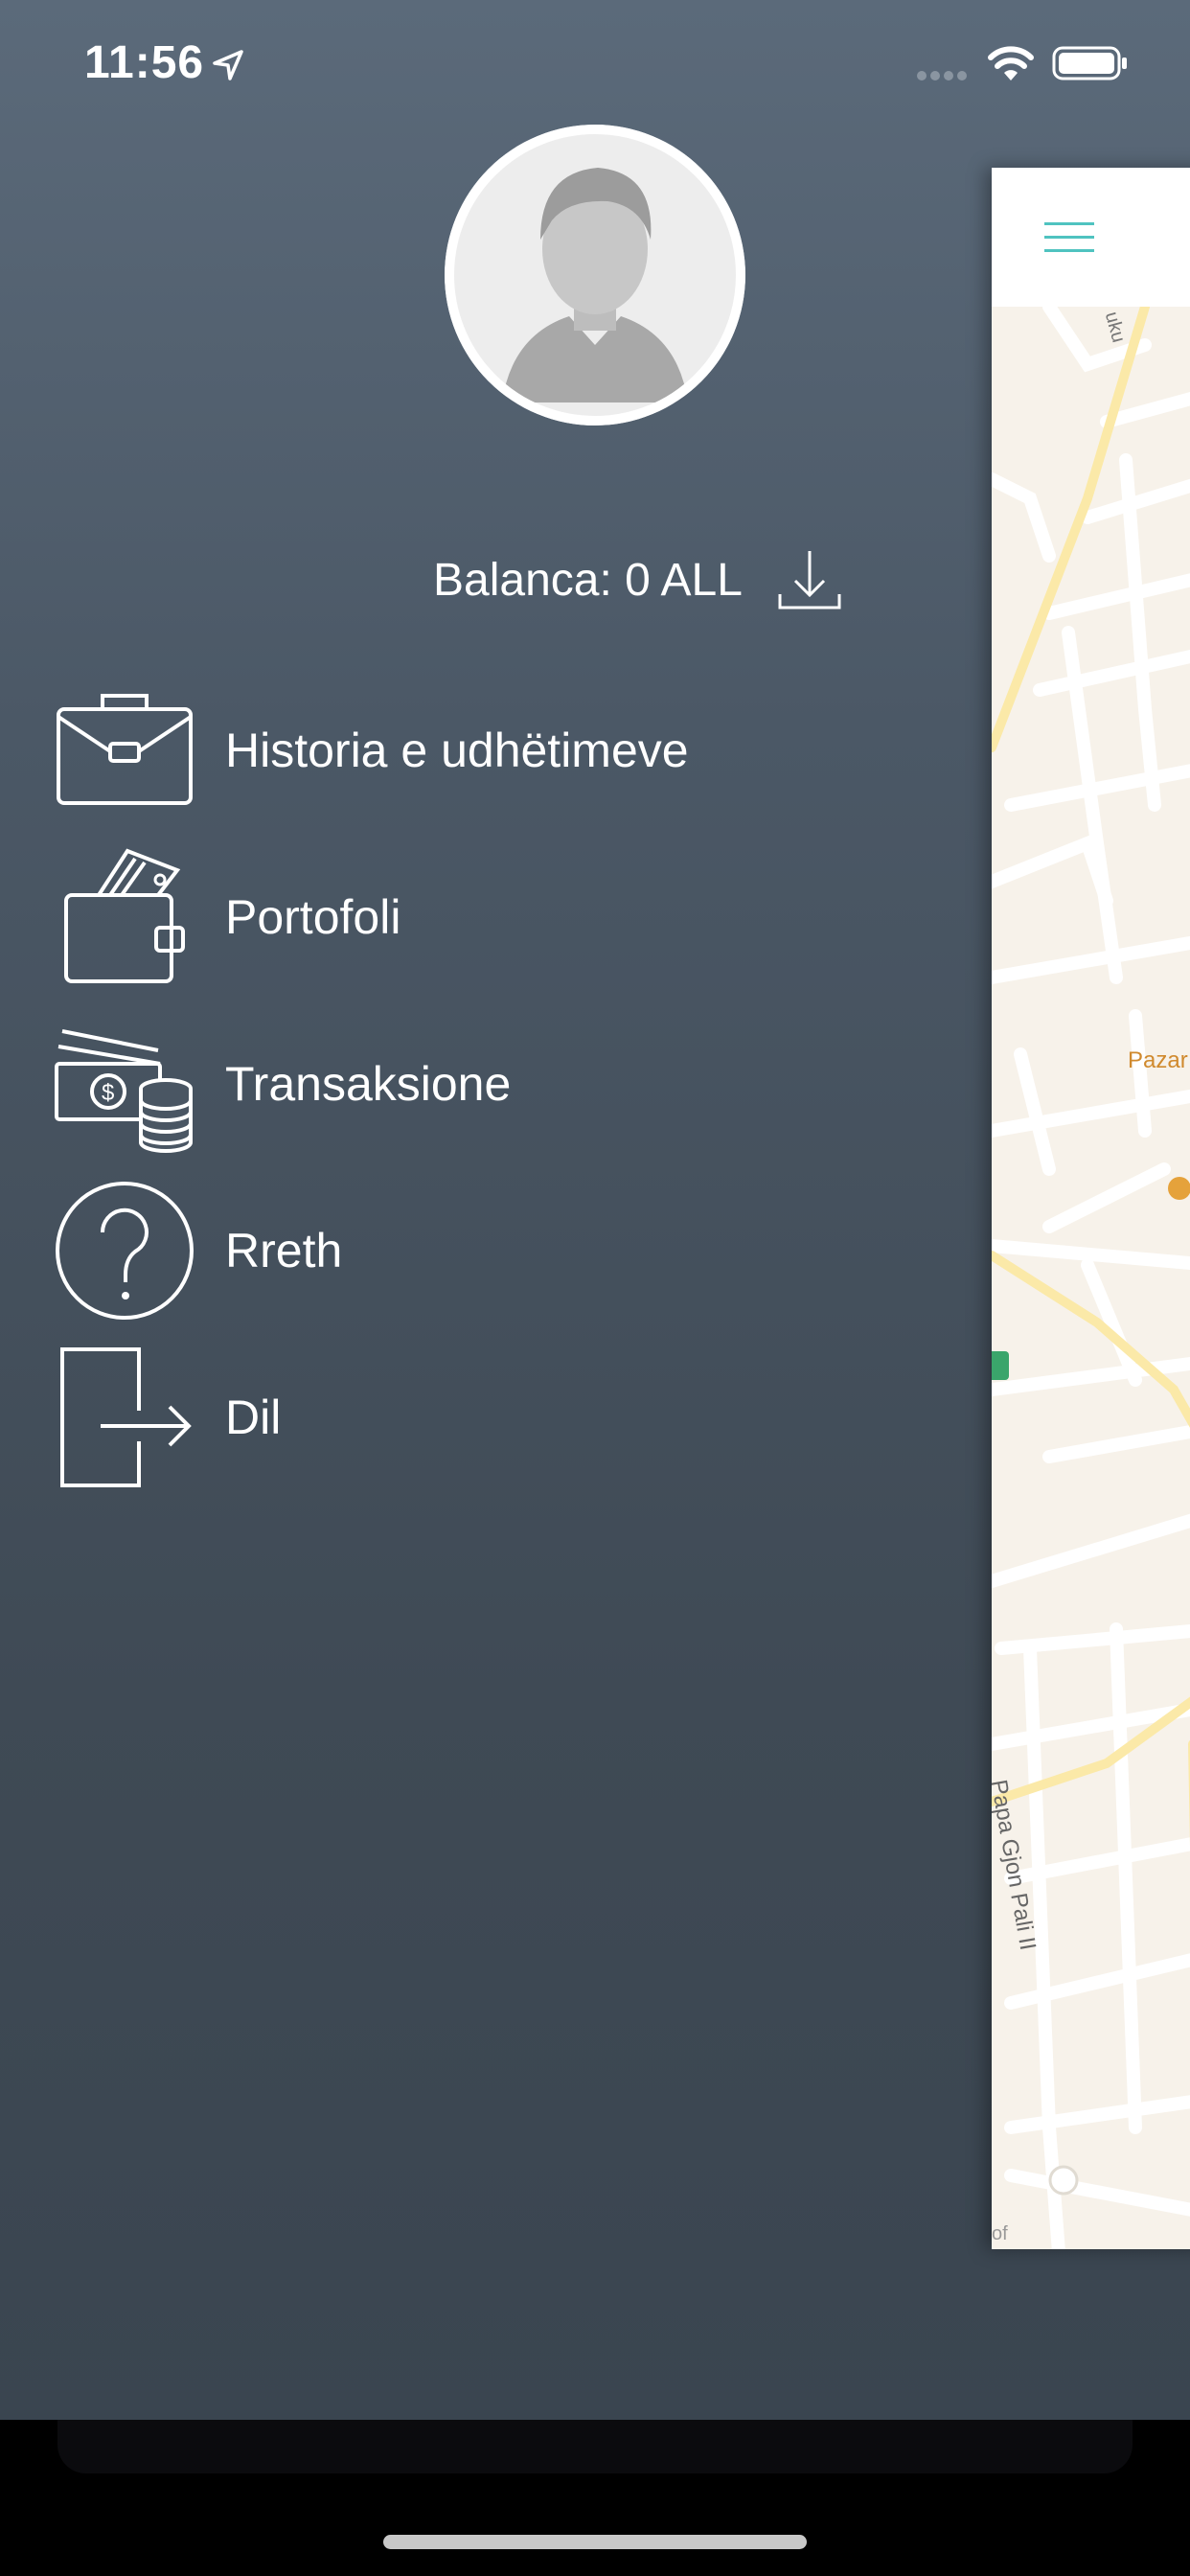 The width and height of the screenshot is (1190, 2576). Describe the element at coordinates (1090, 63) in the screenshot. I see `battery-icon` at that location.